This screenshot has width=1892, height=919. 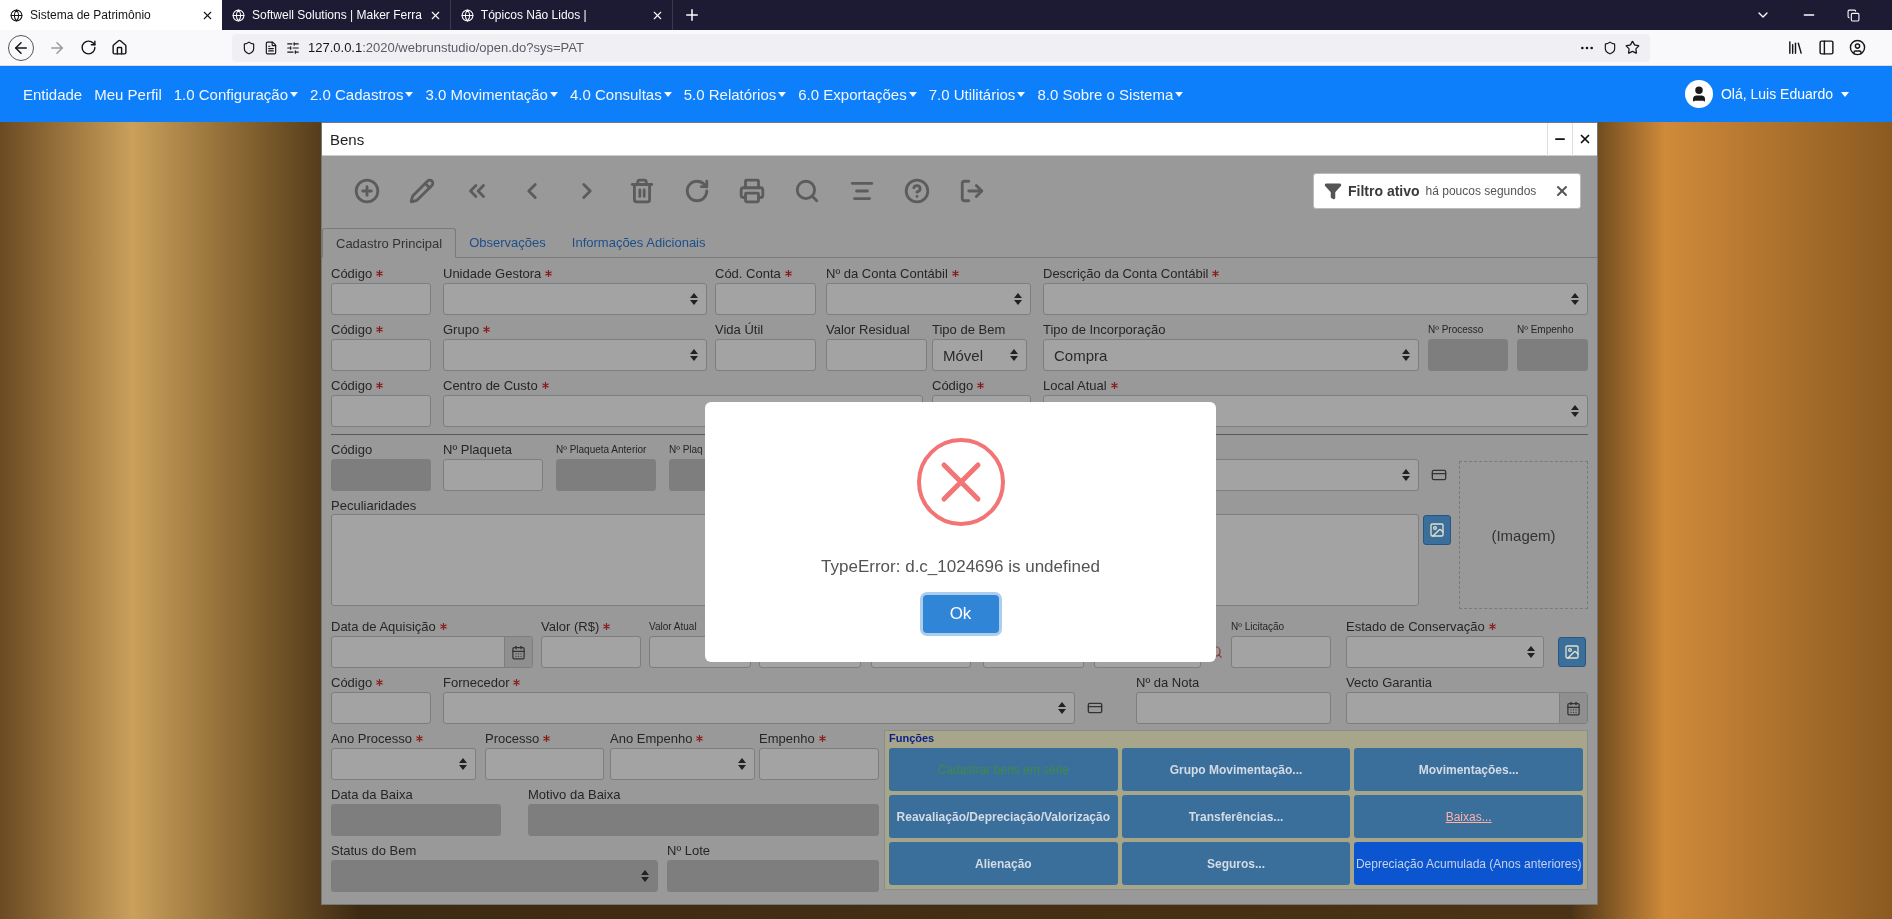 I want to click on restore-icon, so click(x=1853, y=15).